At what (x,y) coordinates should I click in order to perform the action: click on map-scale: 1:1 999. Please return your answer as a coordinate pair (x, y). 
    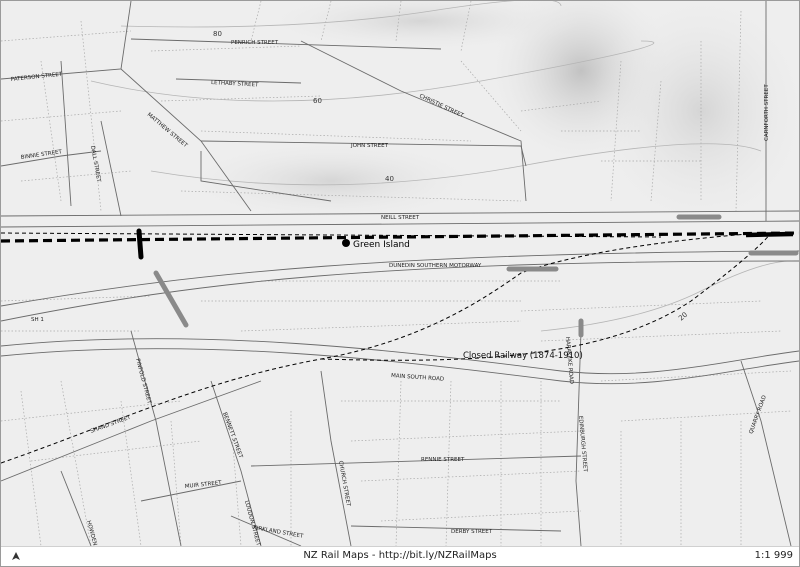
    Looking at the image, I should click on (773, 555).